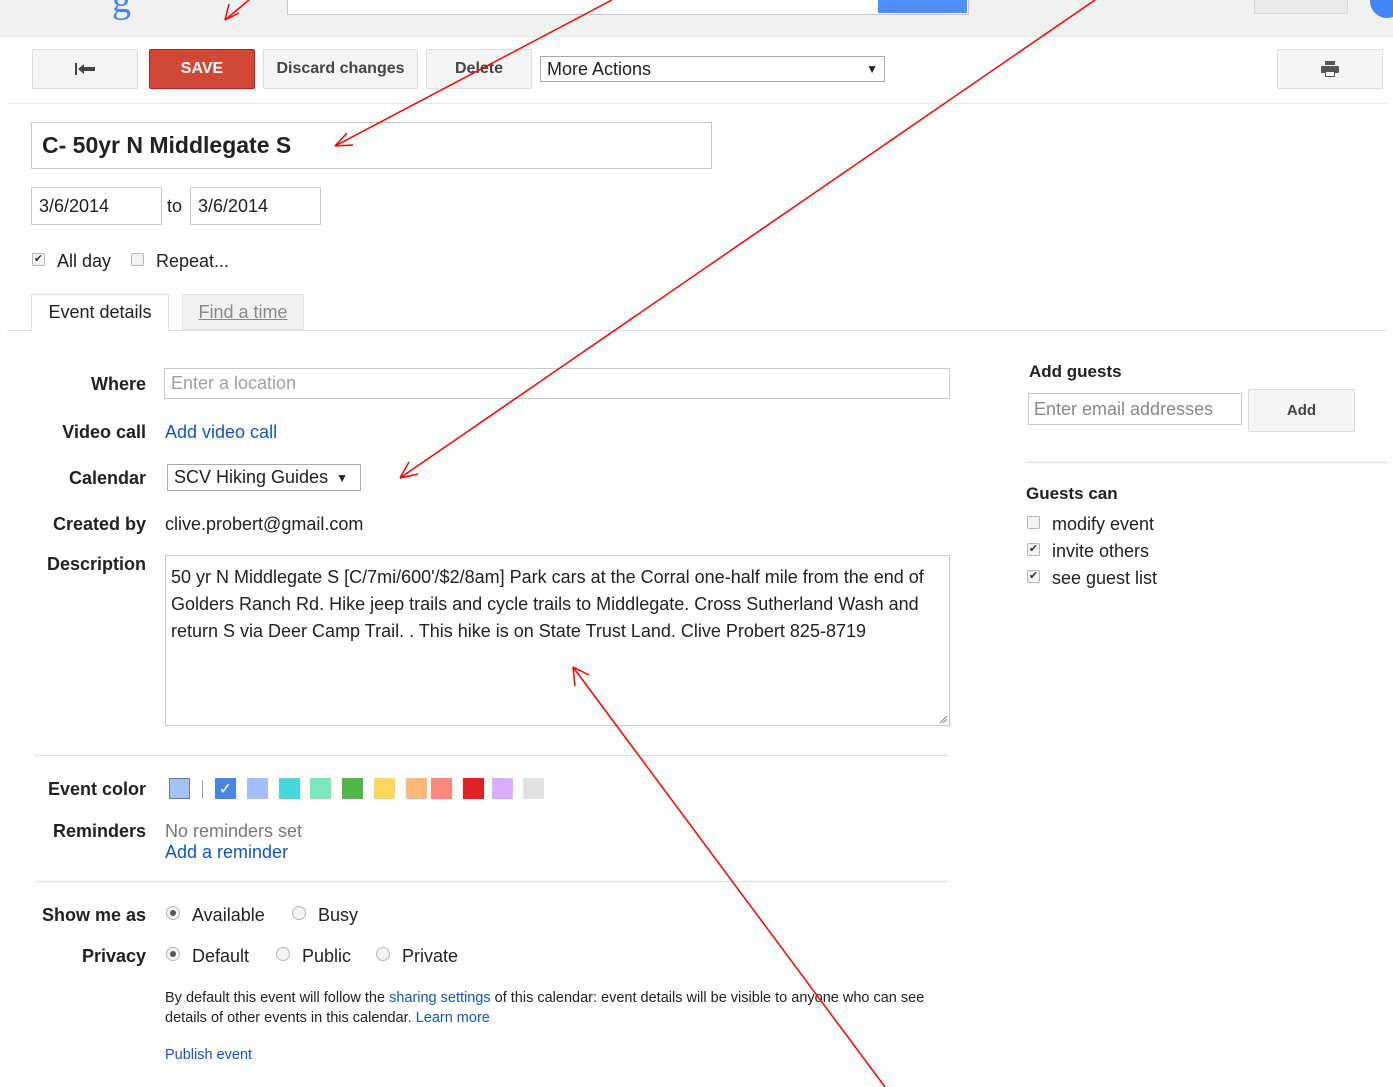 This screenshot has width=1393, height=1087. What do you see at coordinates (473, 73) in the screenshot?
I see `annotation-arrow-title` at bounding box center [473, 73].